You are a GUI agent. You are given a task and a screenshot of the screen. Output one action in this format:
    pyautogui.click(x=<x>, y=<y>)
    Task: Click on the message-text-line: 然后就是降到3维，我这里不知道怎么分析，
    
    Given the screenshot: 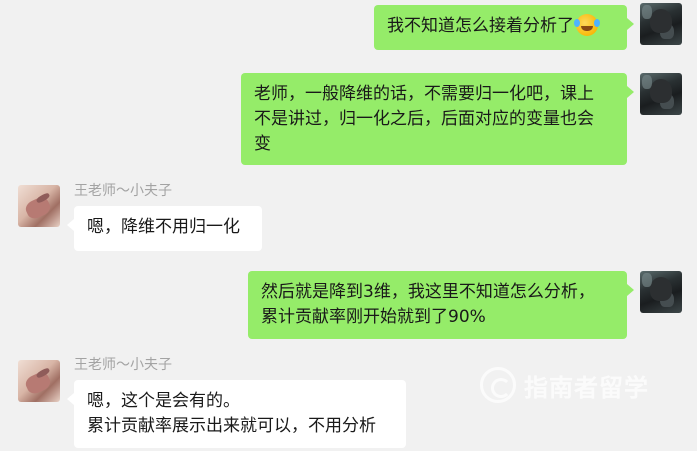 What is the action you would take?
    pyautogui.click(x=428, y=292)
    